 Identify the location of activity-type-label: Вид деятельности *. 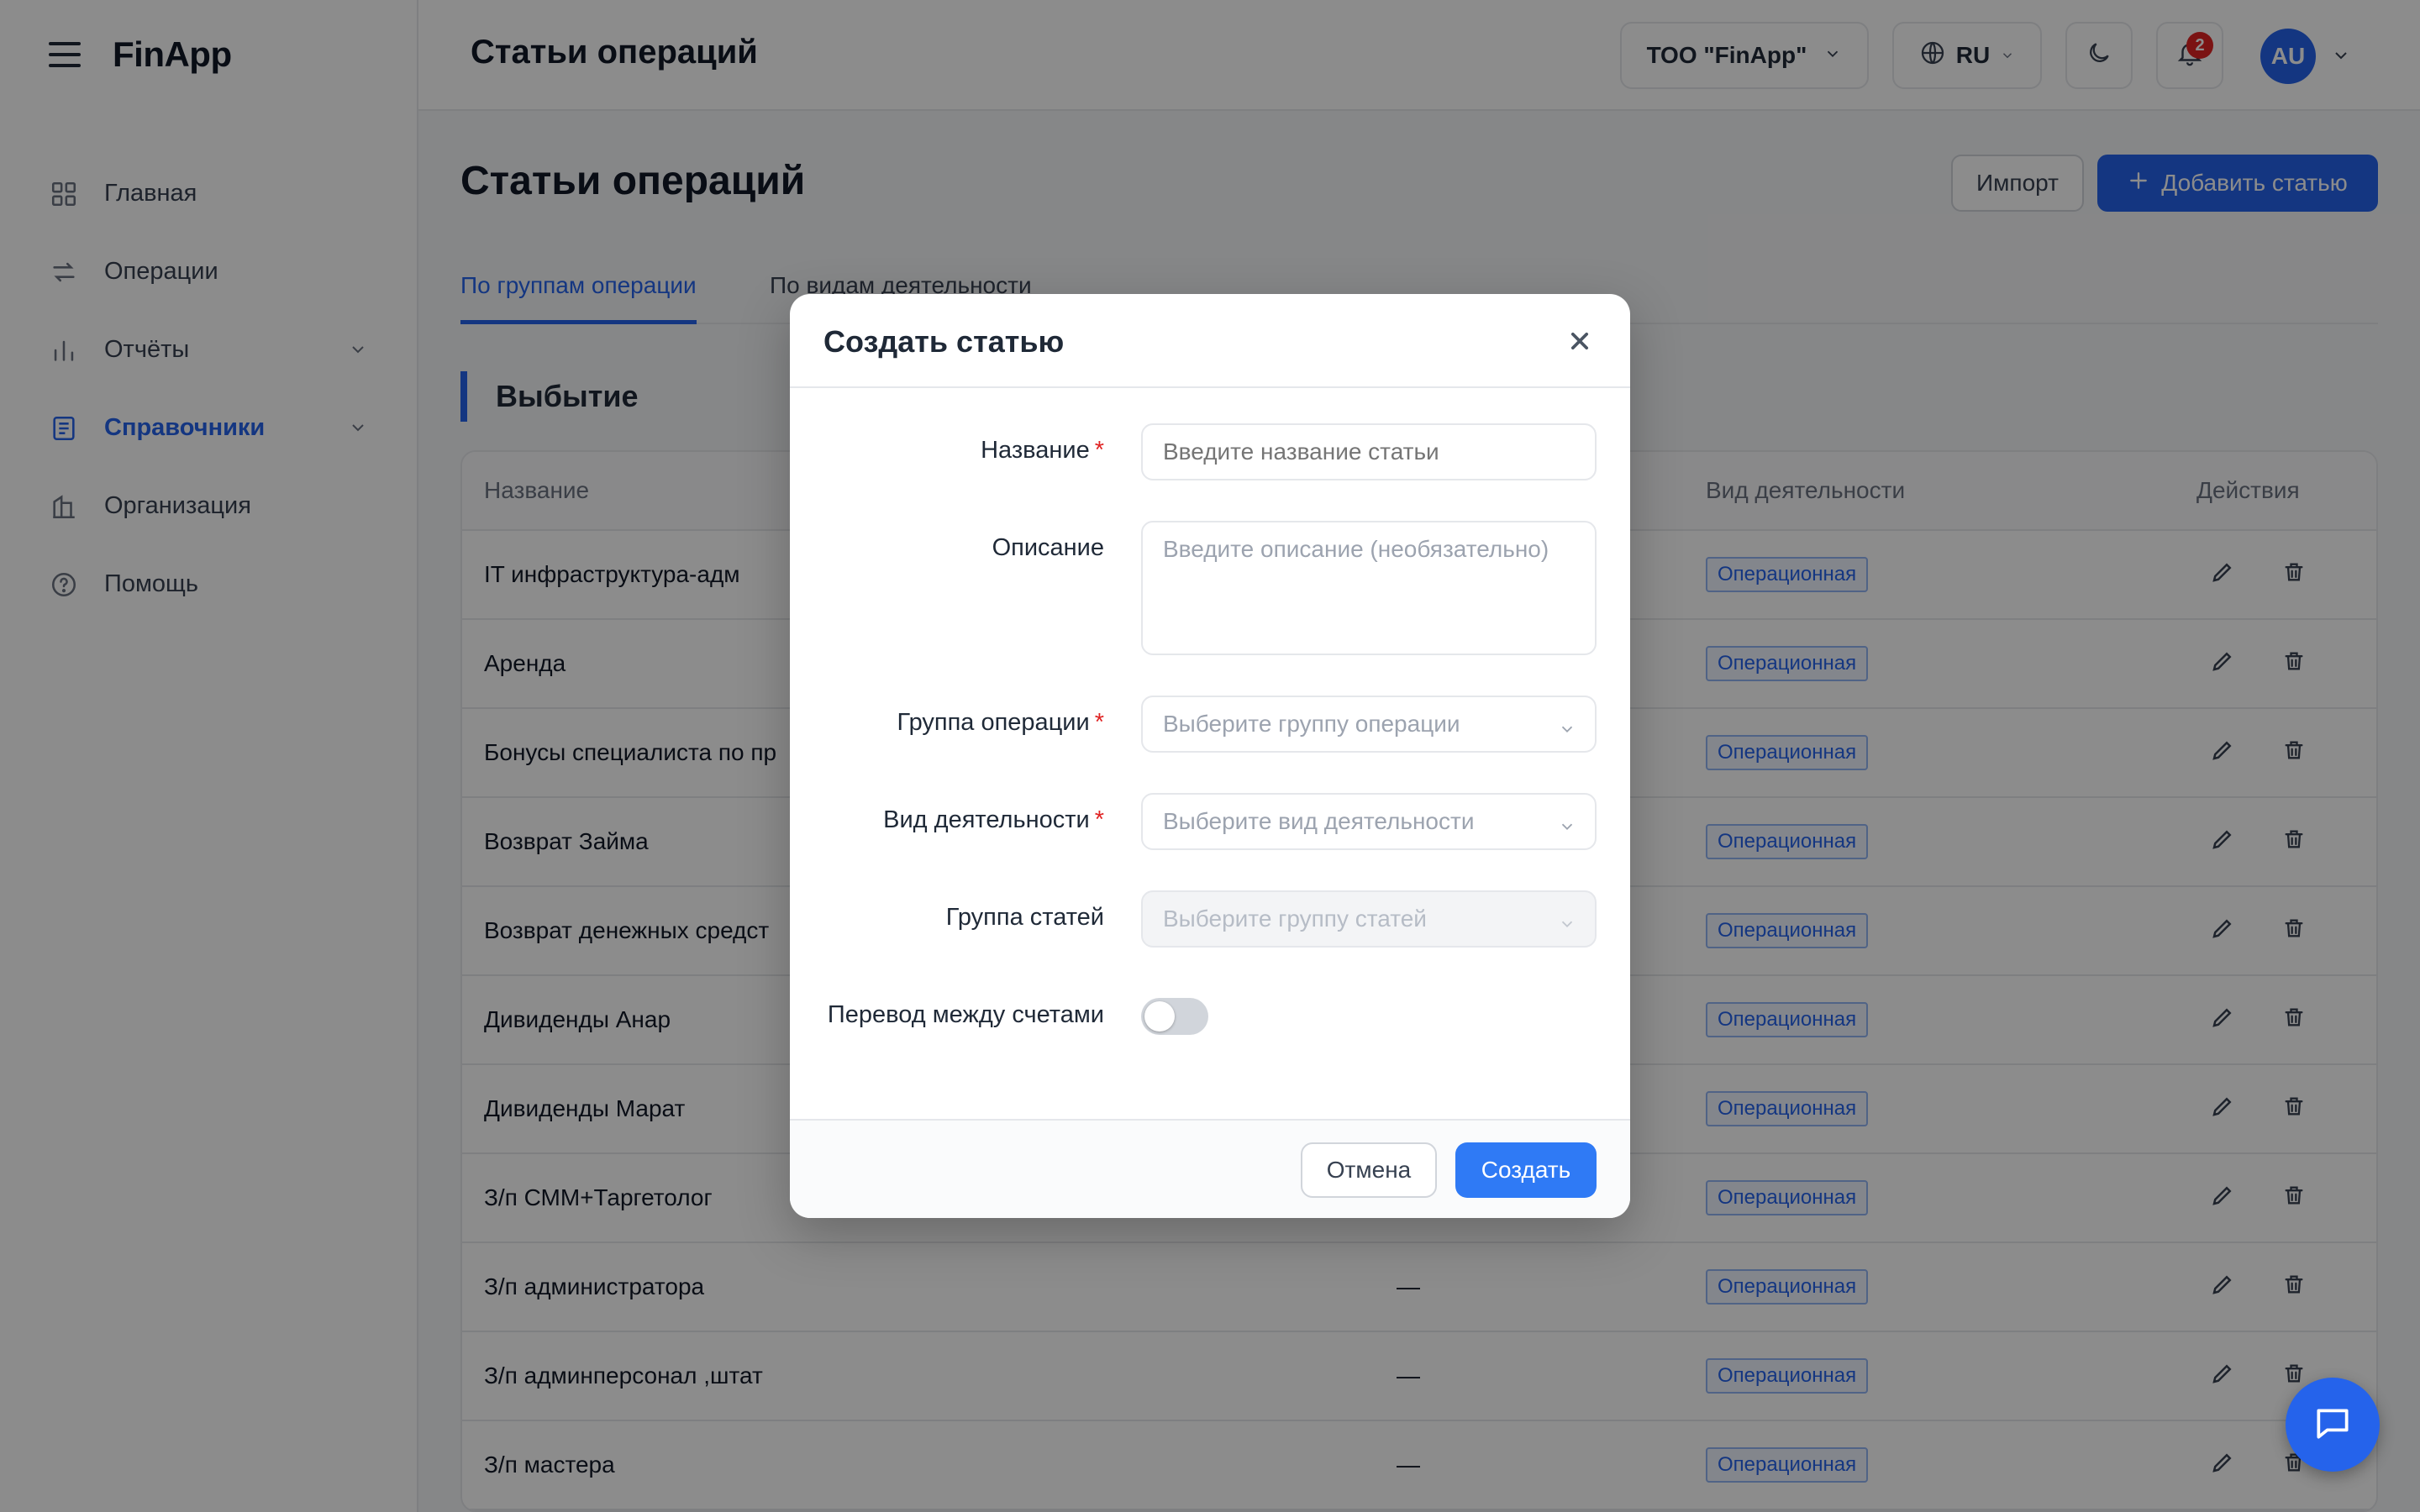
(993, 819).